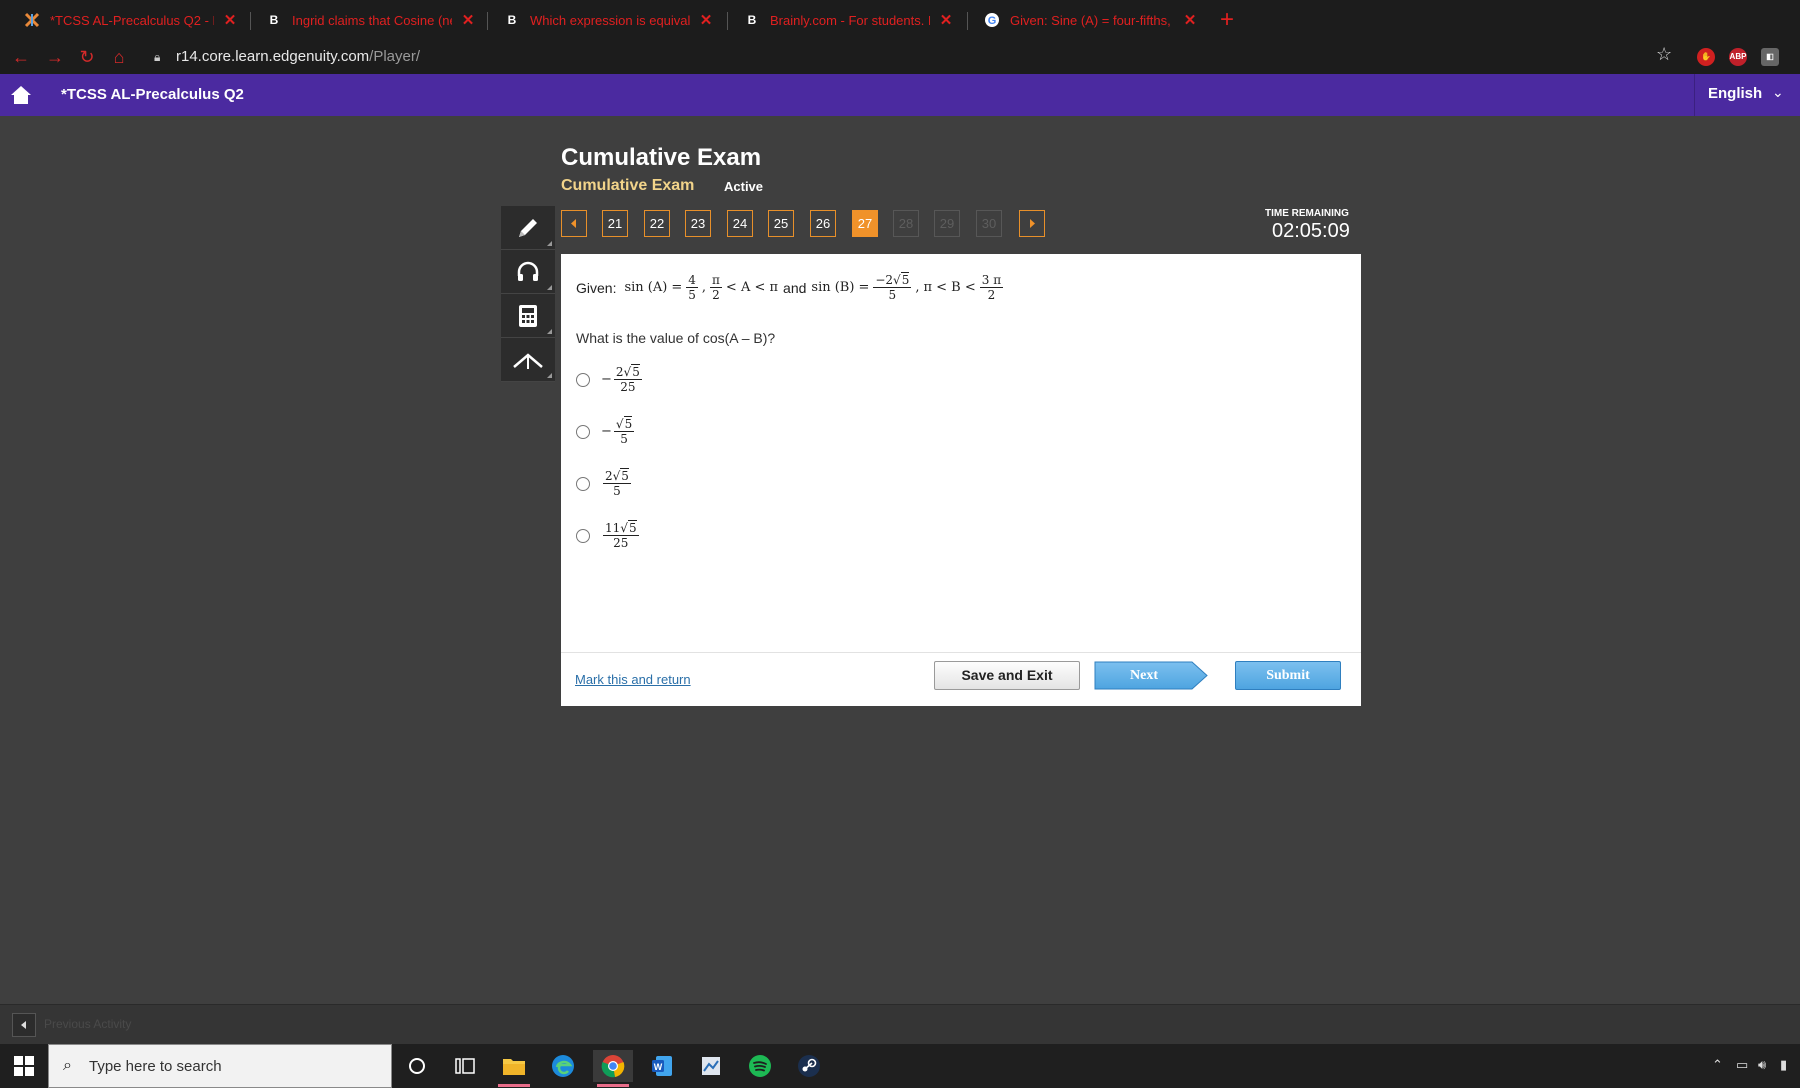  I want to click on range-b: π < B <, so click(949, 287).